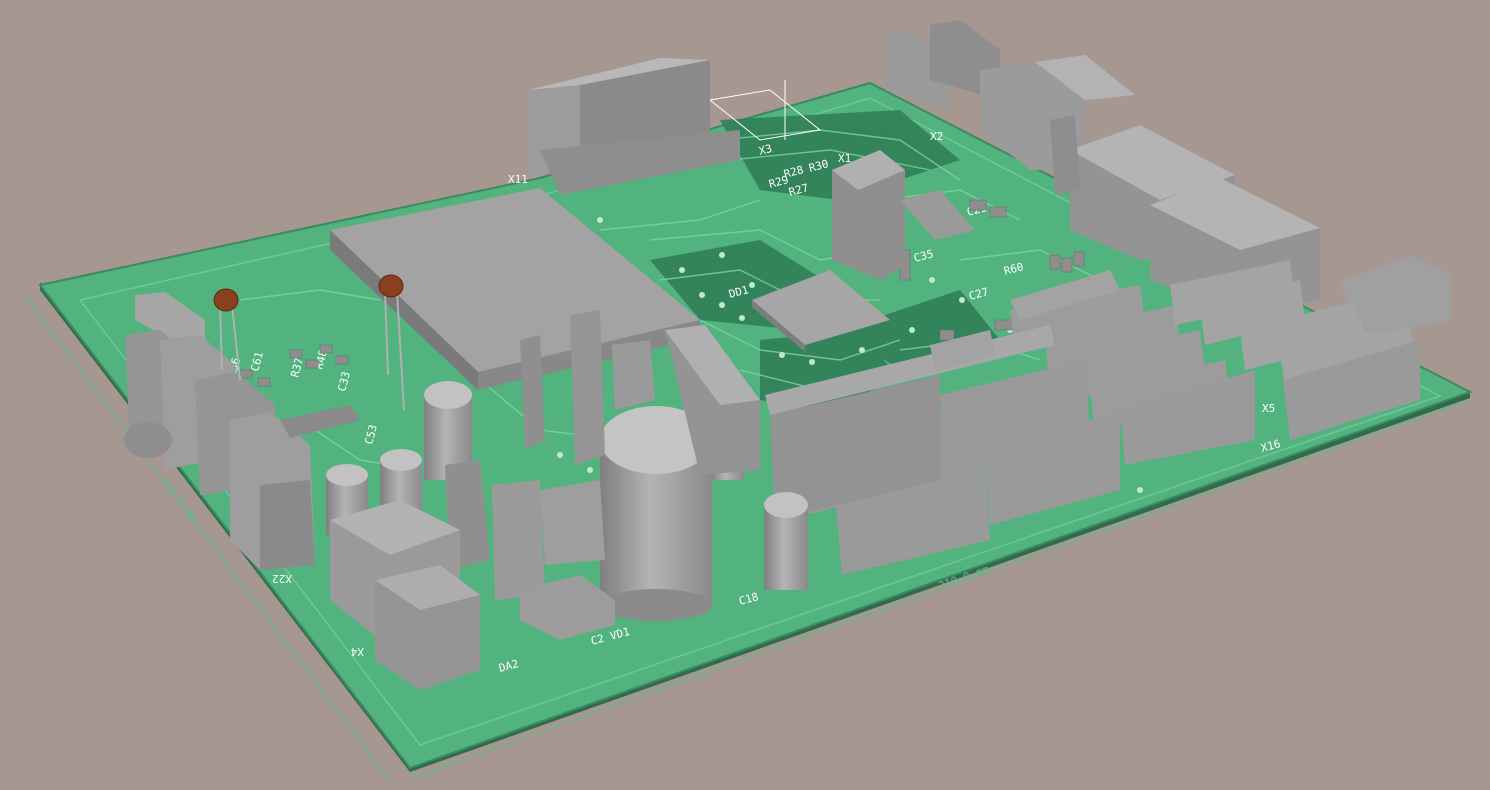  Describe the element at coordinates (518, 179) in the screenshot. I see `label-x11: X11` at that location.